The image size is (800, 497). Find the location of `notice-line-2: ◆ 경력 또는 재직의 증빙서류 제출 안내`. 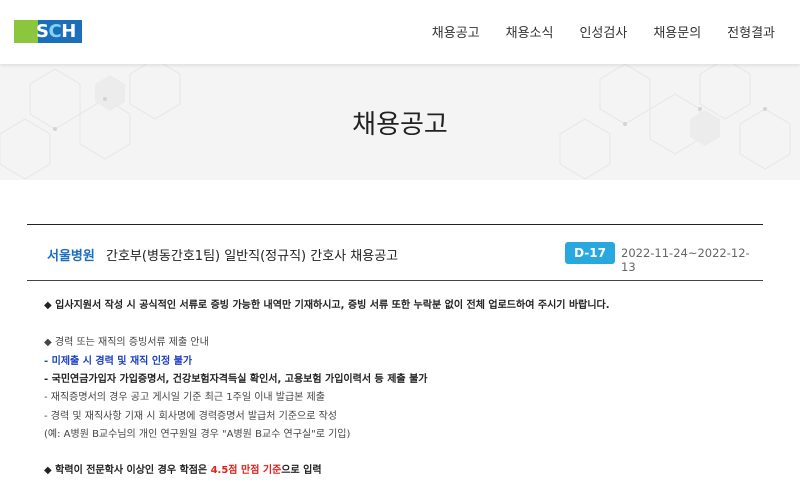

notice-line-2: ◆ 경력 또는 재직의 증빙서류 제출 안내 is located at coordinates (126, 342).